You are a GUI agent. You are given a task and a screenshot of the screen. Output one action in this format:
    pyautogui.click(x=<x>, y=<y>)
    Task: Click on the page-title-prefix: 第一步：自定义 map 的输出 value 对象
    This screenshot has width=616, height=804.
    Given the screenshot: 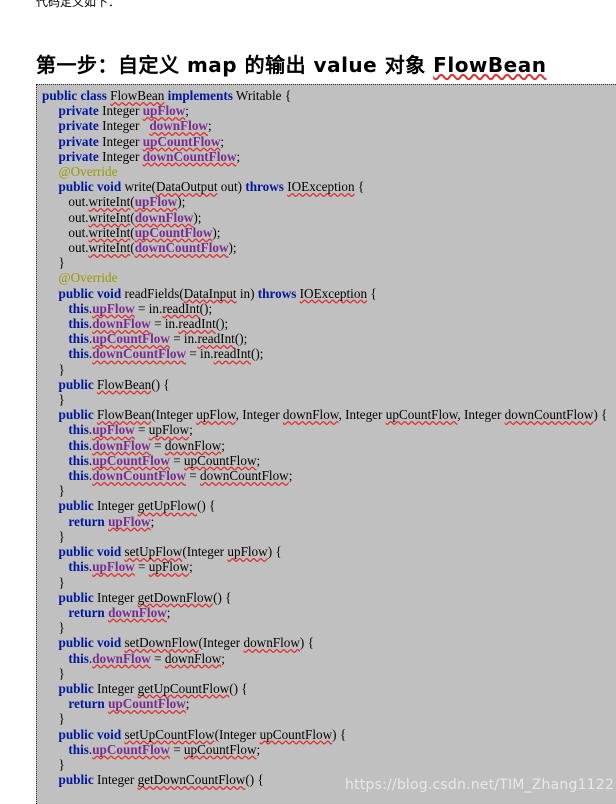 What is the action you would take?
    pyautogui.click(x=235, y=65)
    